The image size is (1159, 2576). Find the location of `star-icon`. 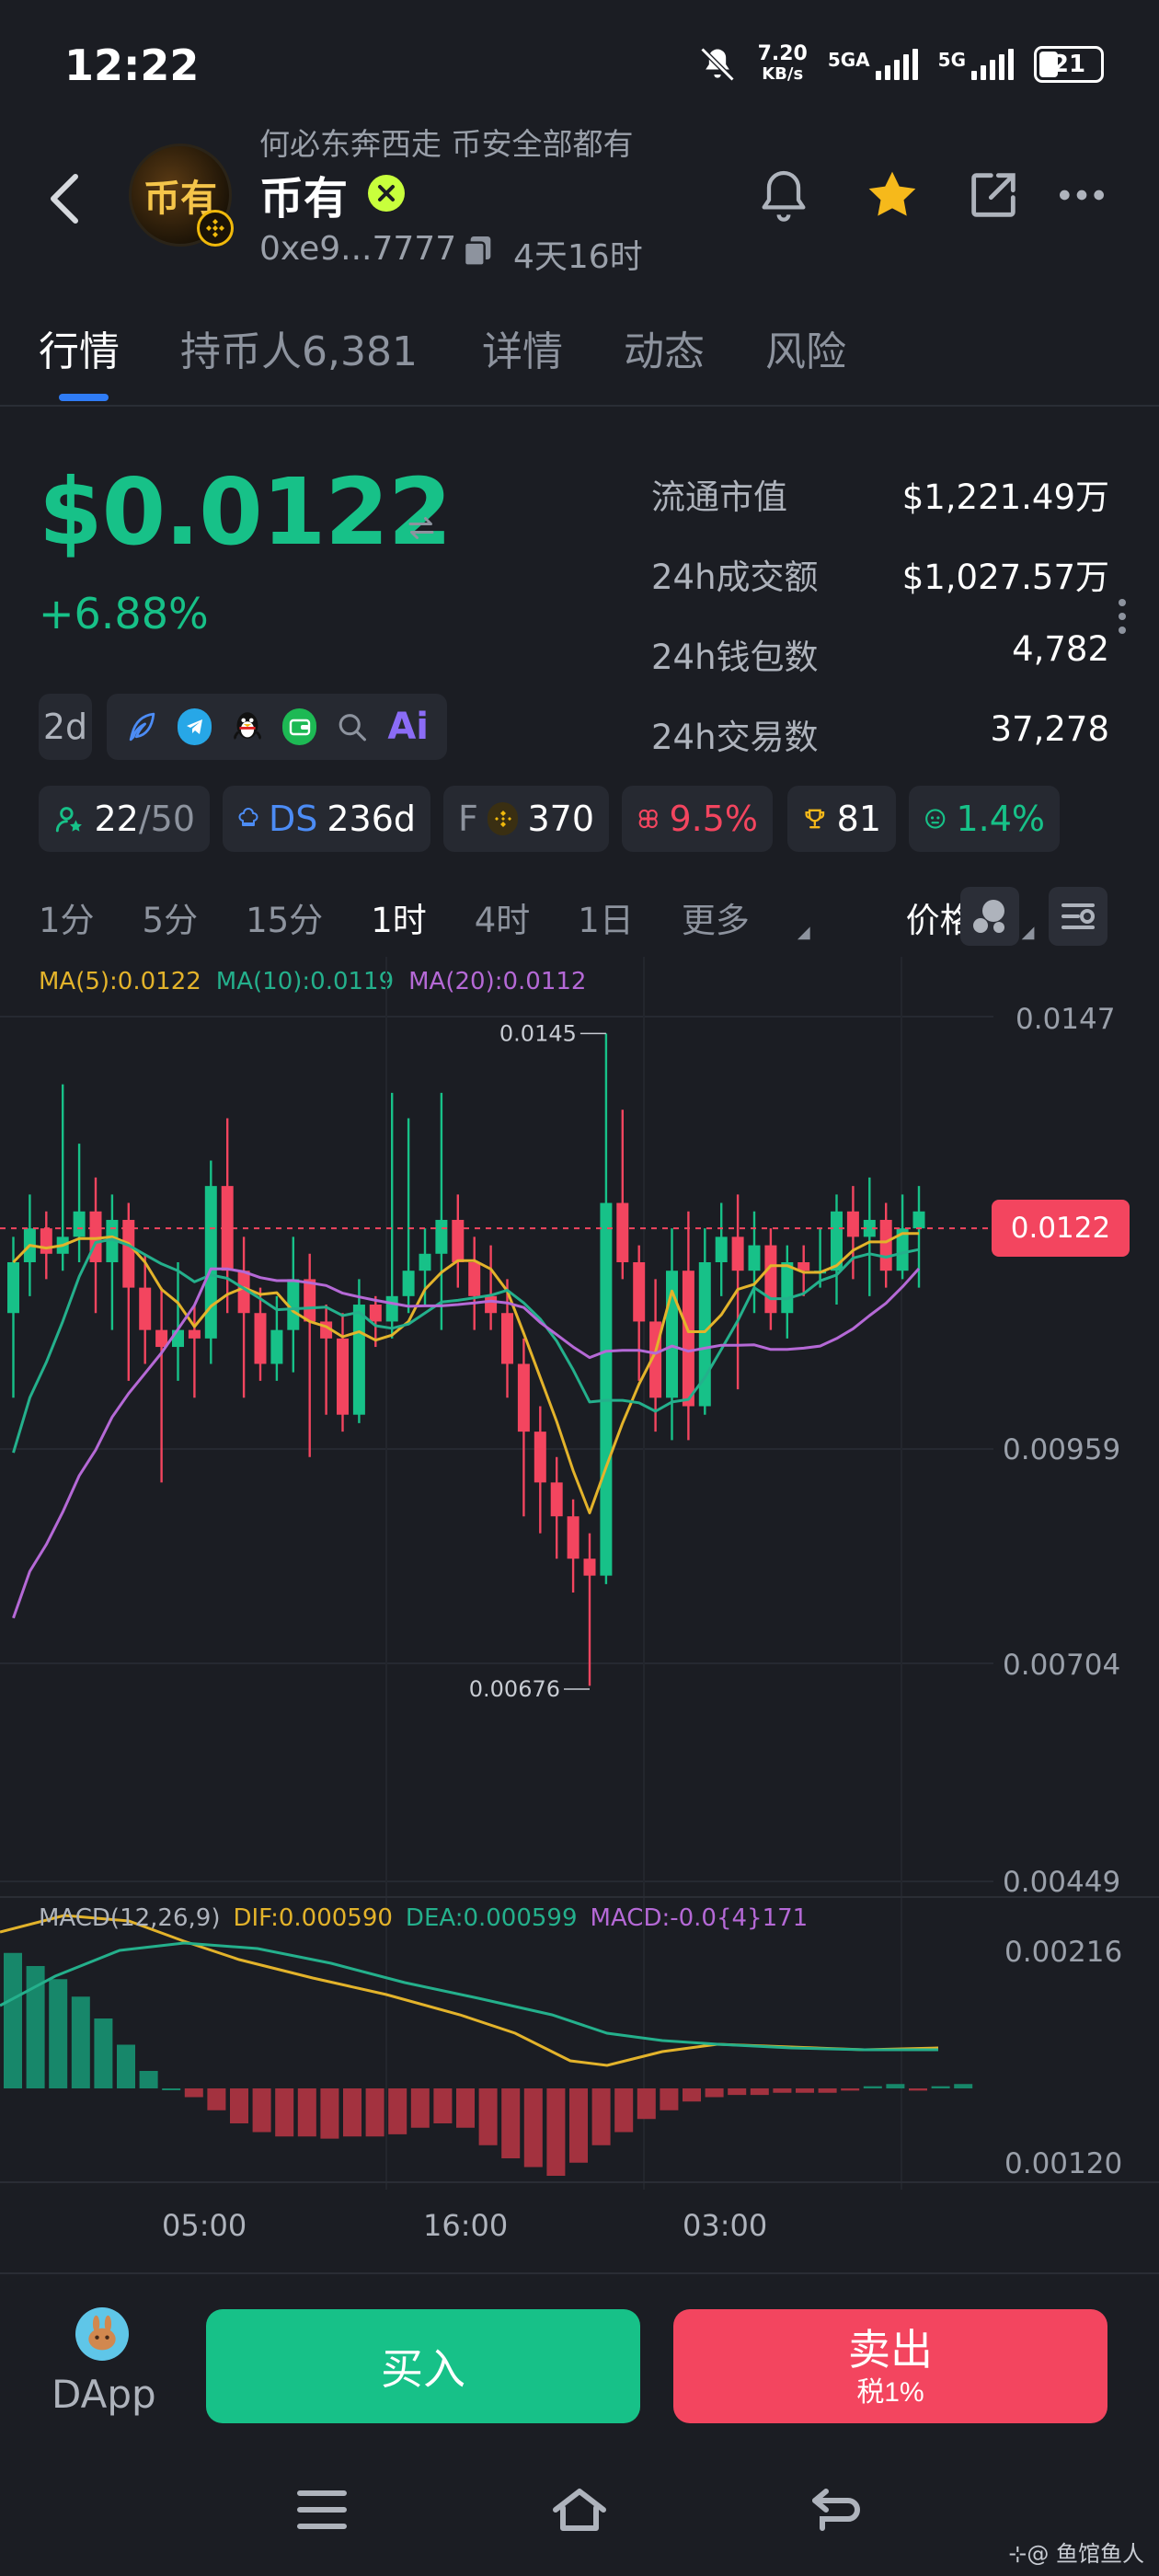

star-icon is located at coordinates (892, 195).